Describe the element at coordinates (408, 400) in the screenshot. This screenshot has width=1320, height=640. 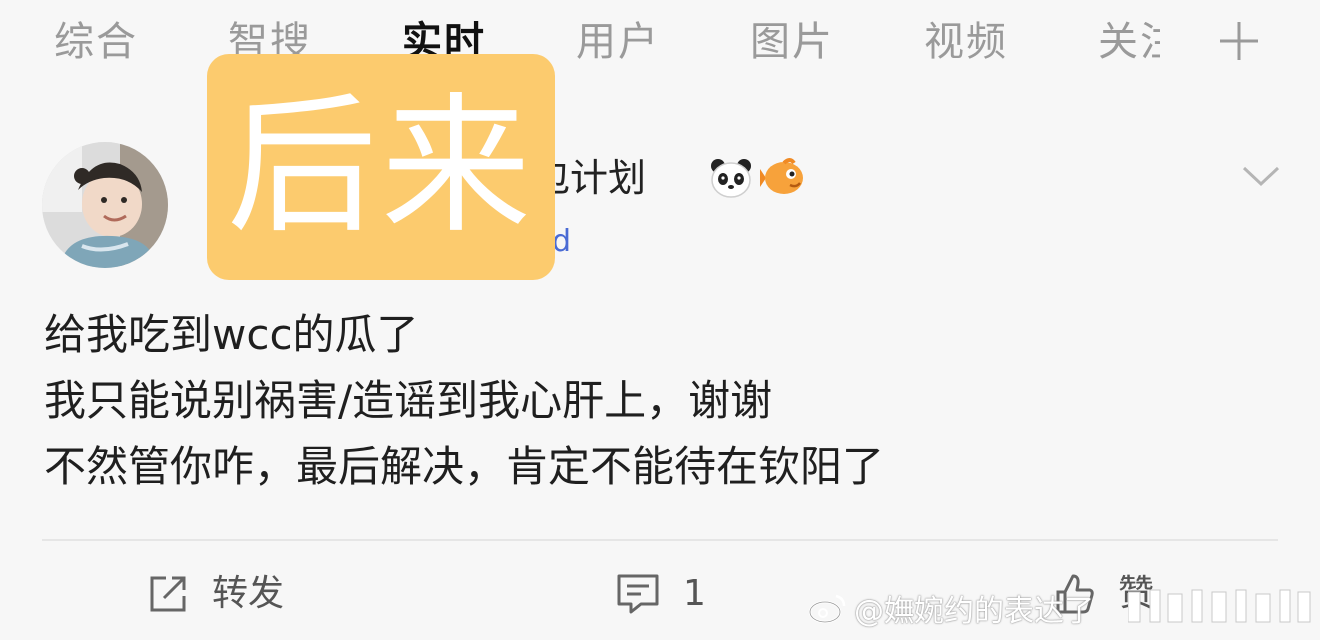
I see `post-line: 我只能说别祸害/造谣到我心肝上，谢谢` at that location.